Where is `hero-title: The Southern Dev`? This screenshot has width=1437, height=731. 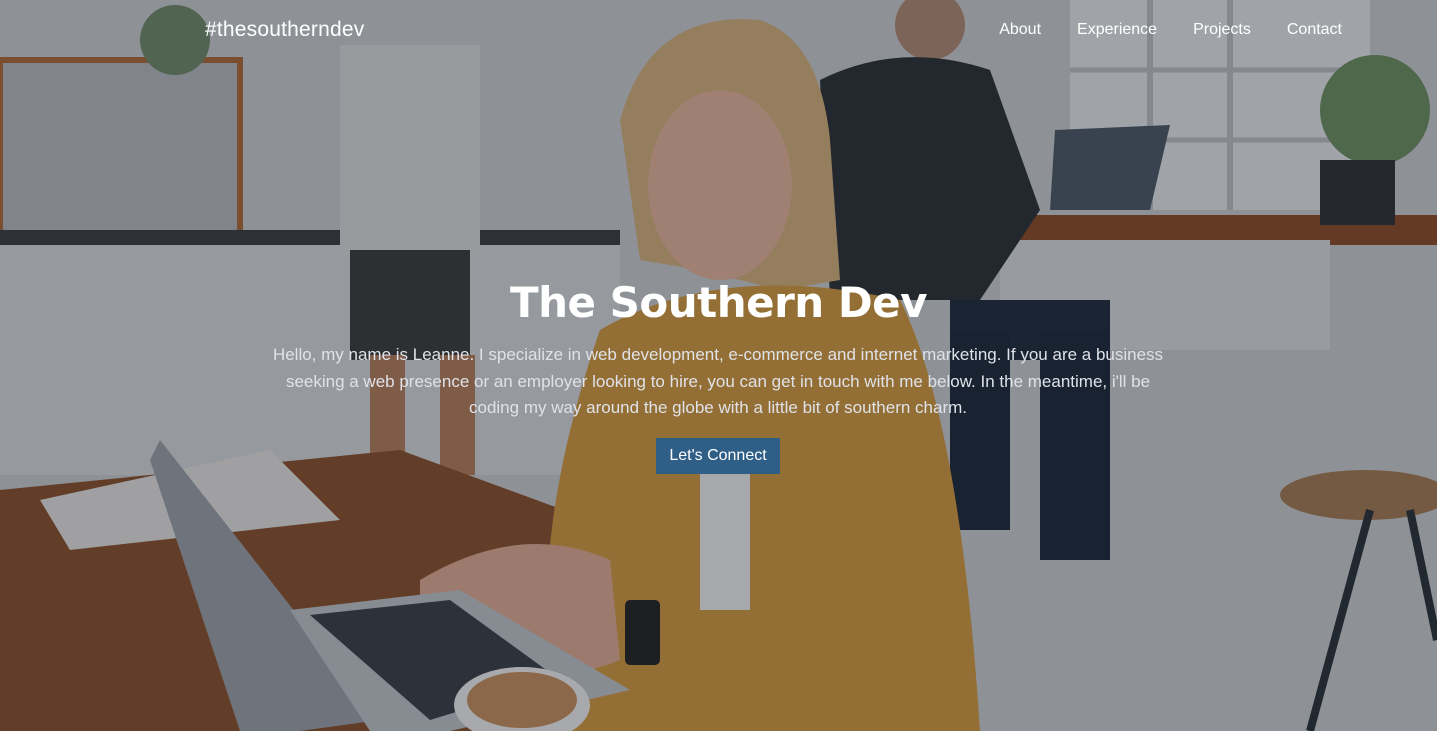
hero-title: The Southern Dev is located at coordinates (718, 302).